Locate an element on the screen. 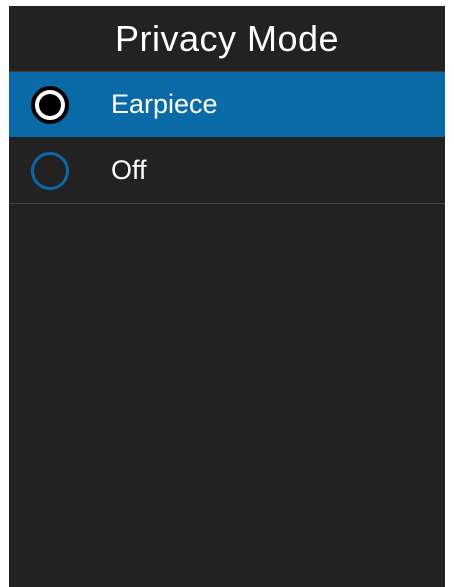  option-earpiece: Earpiece is located at coordinates (227, 105).